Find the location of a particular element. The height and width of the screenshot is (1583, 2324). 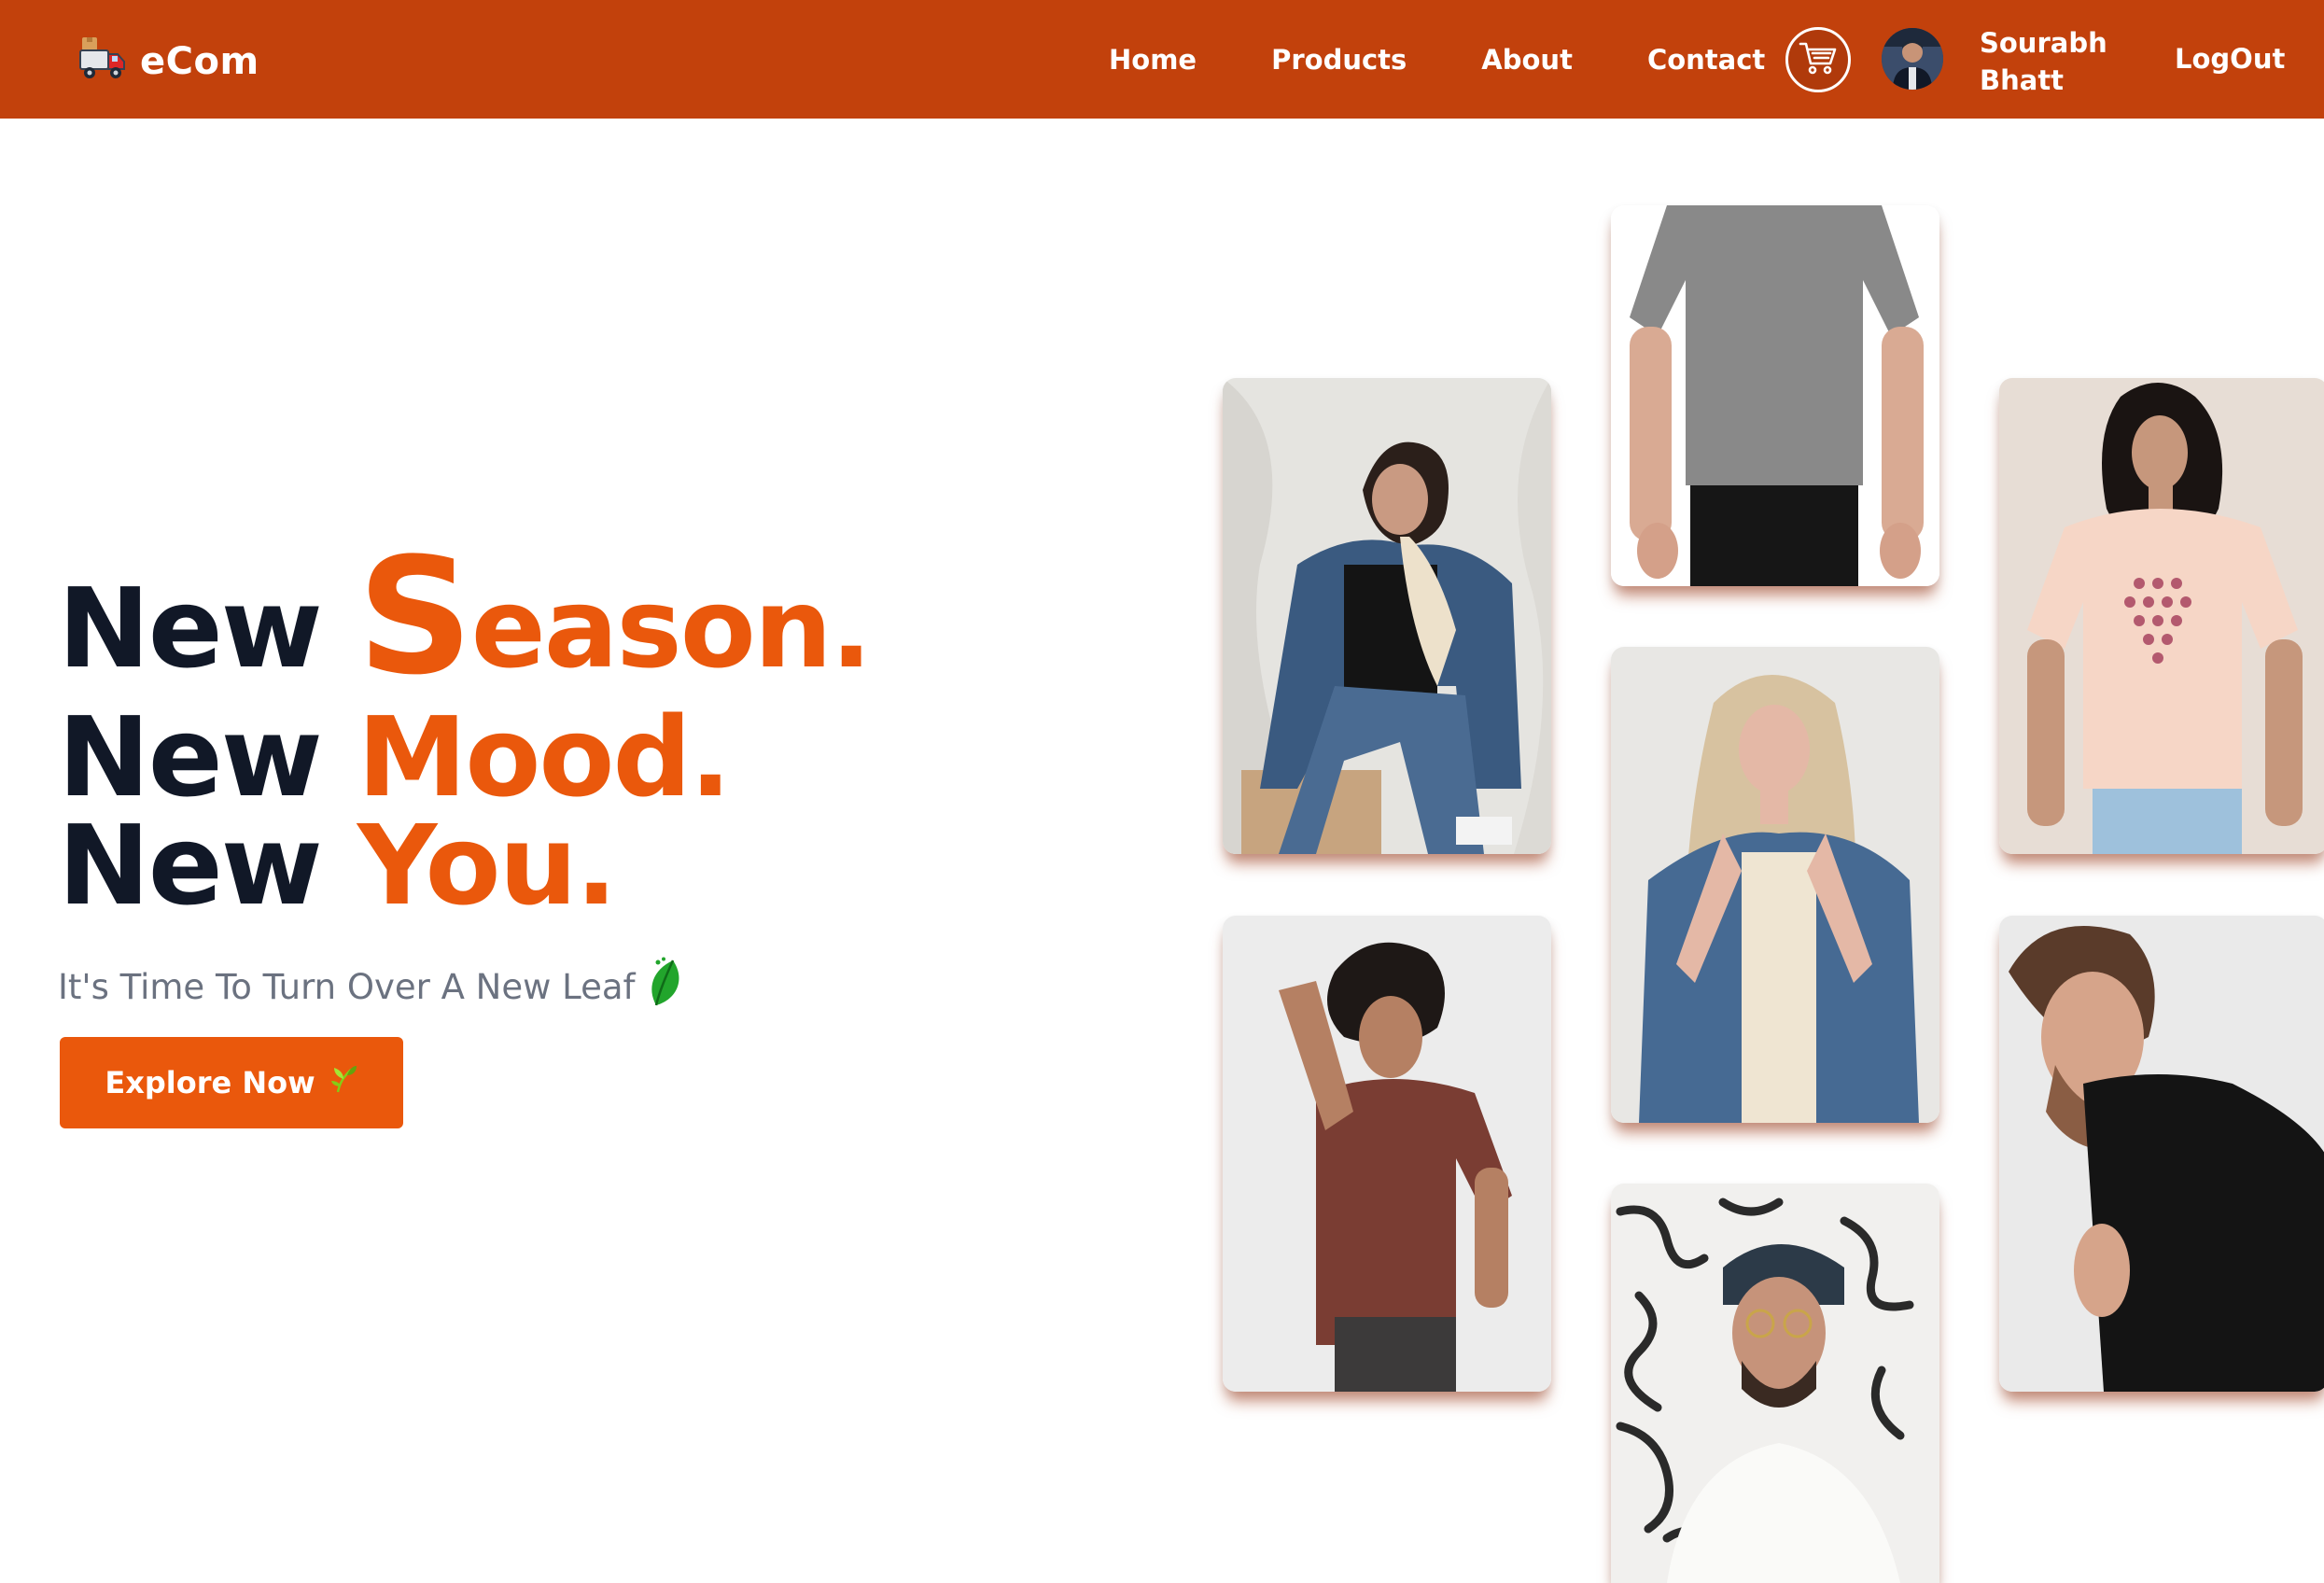

nav-about: About is located at coordinates (1527, 60).